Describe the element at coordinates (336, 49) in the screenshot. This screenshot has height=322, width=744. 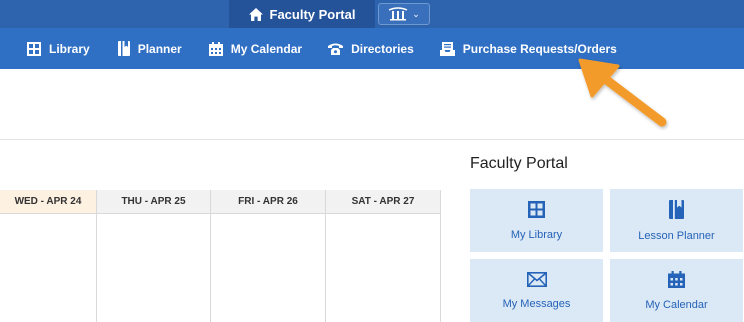
I see `phone-icon` at that location.